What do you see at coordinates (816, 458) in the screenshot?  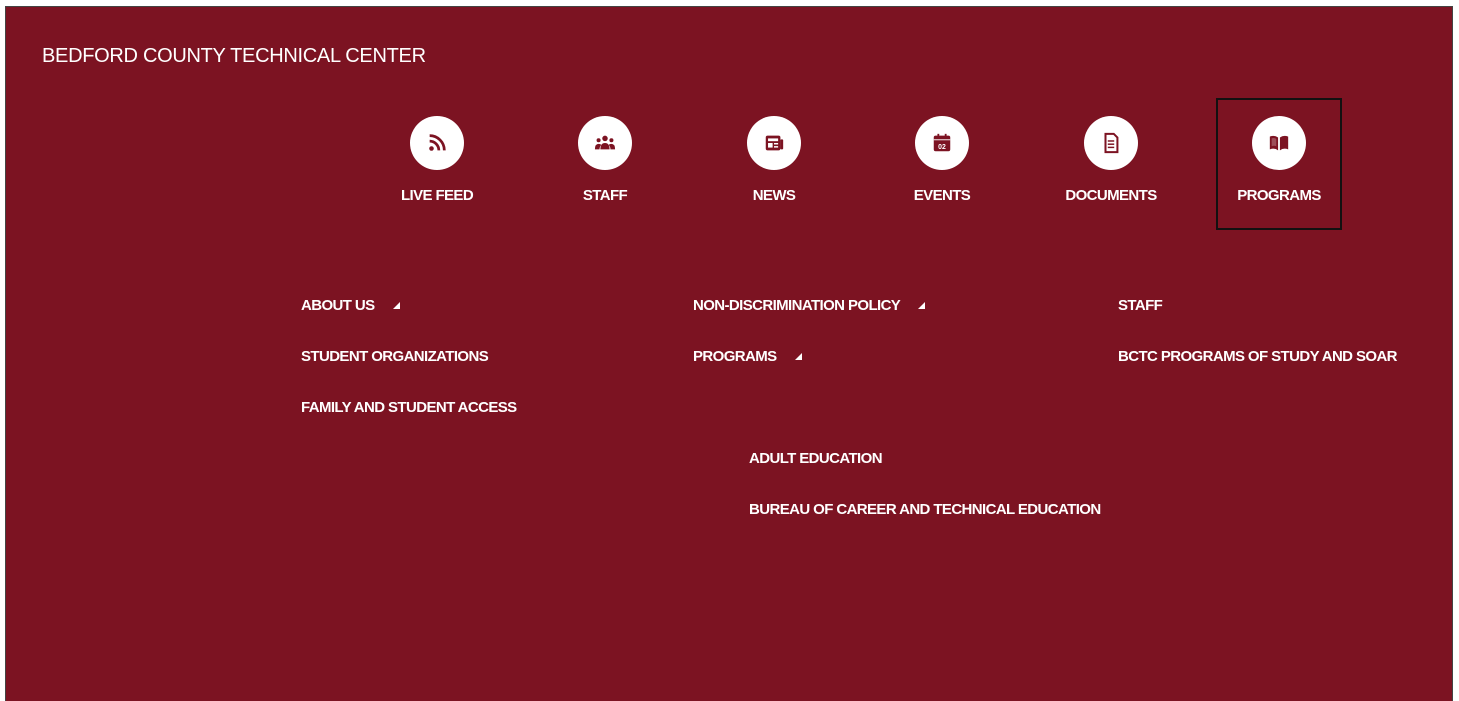 I see `submenu-link-adult-education: ADULT EDUCATION` at bounding box center [816, 458].